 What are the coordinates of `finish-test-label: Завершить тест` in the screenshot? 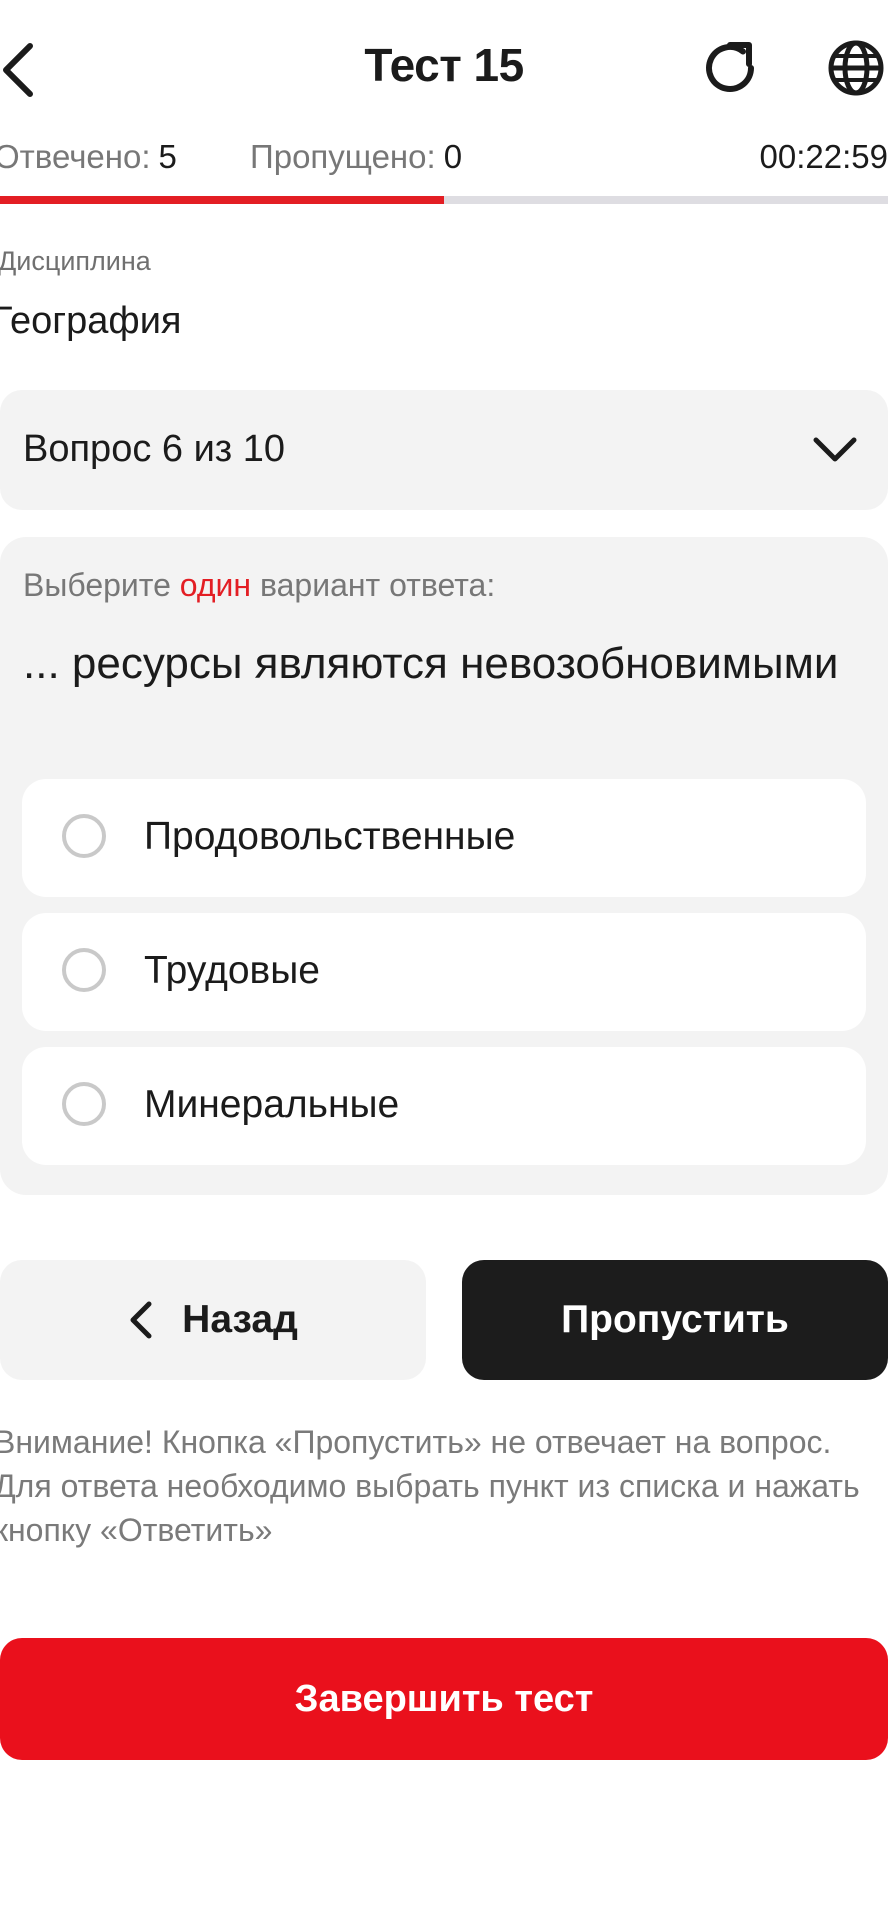 It's located at (444, 1698).